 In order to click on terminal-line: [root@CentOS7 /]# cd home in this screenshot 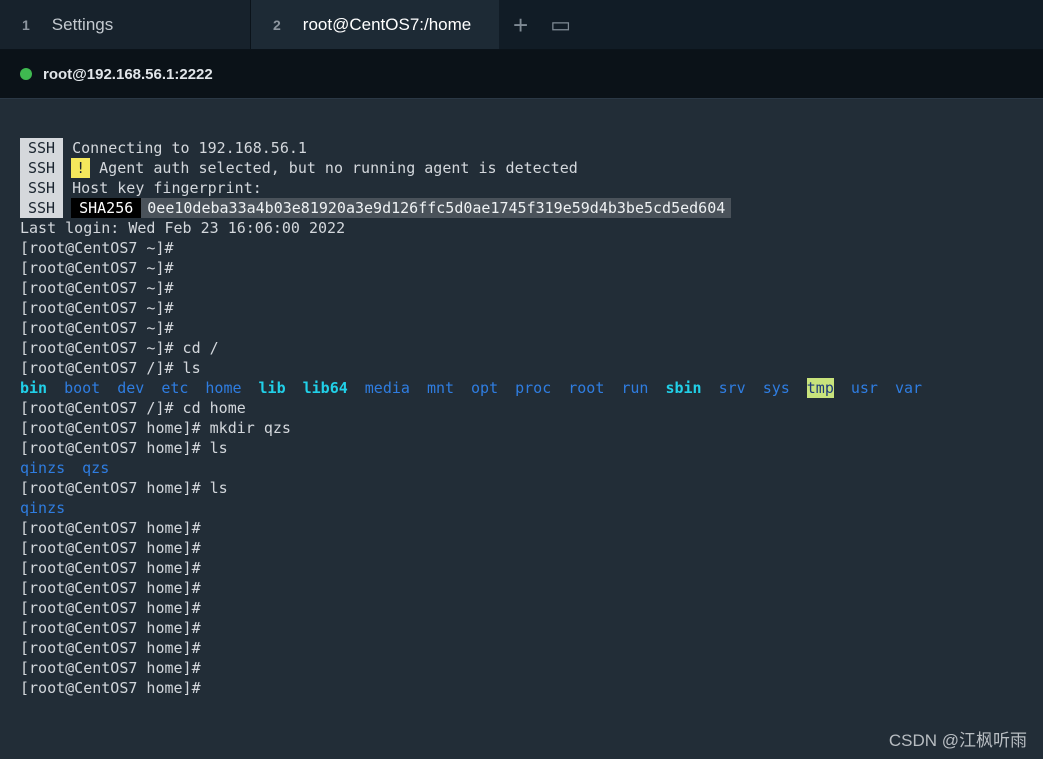, I will do `click(133, 408)`.